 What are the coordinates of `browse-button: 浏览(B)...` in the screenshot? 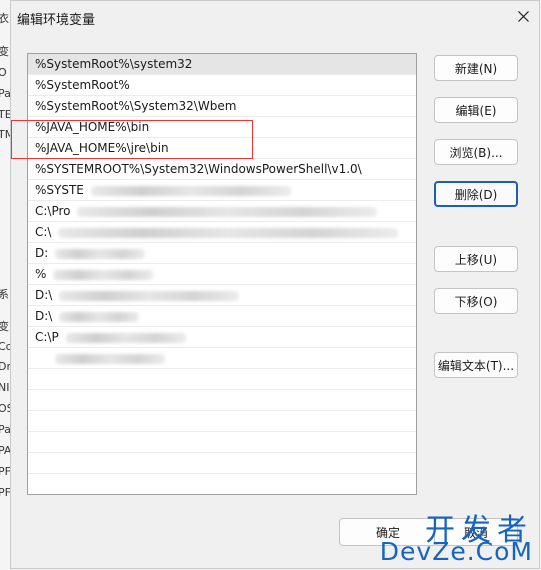 It's located at (476, 152).